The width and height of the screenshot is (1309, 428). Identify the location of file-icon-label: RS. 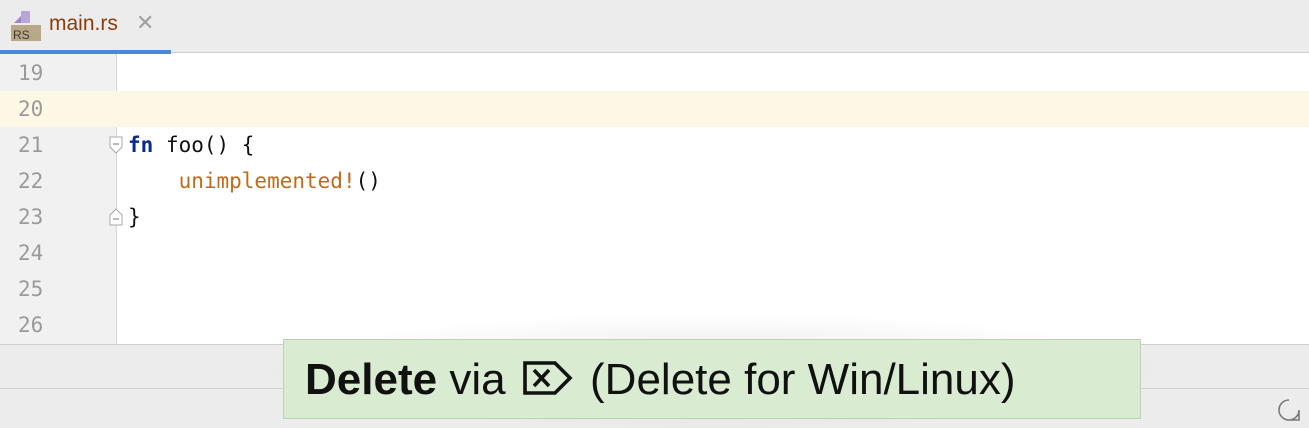
(21, 34).